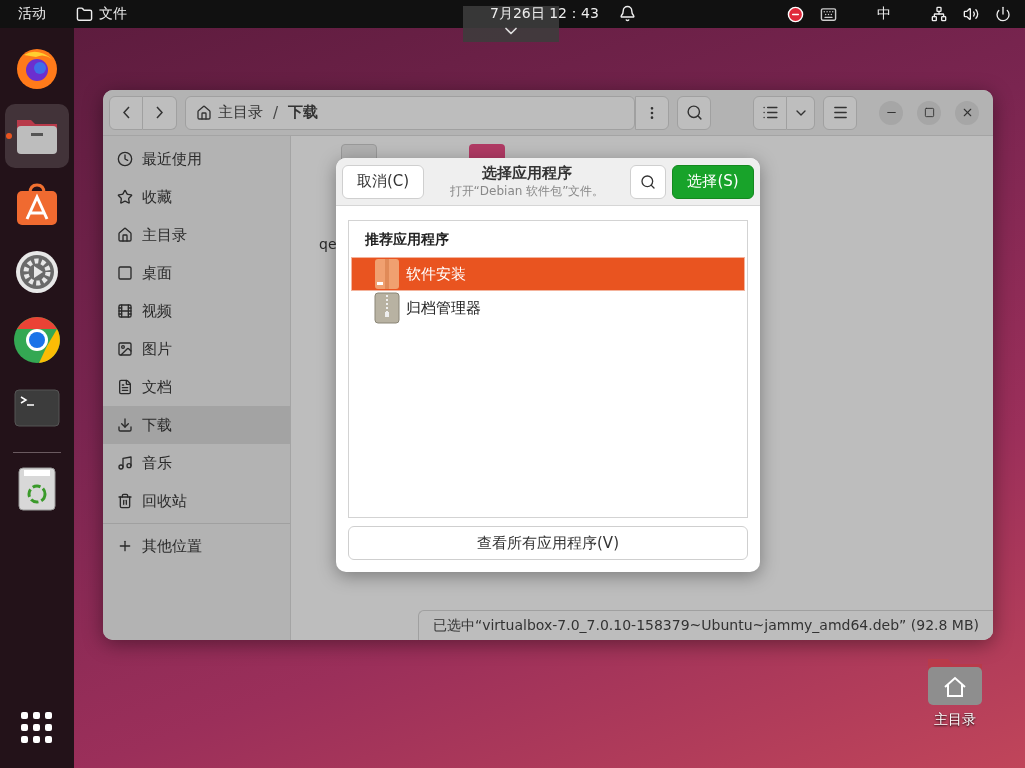  Describe the element at coordinates (407, 240) in the screenshot. I see `section-heading: 推荐应用程序` at that location.